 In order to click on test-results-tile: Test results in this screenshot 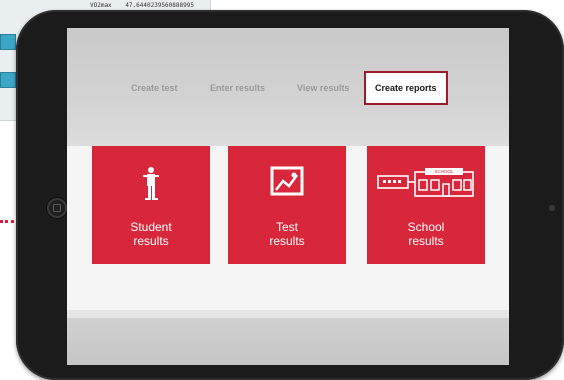, I will do `click(287, 205)`.